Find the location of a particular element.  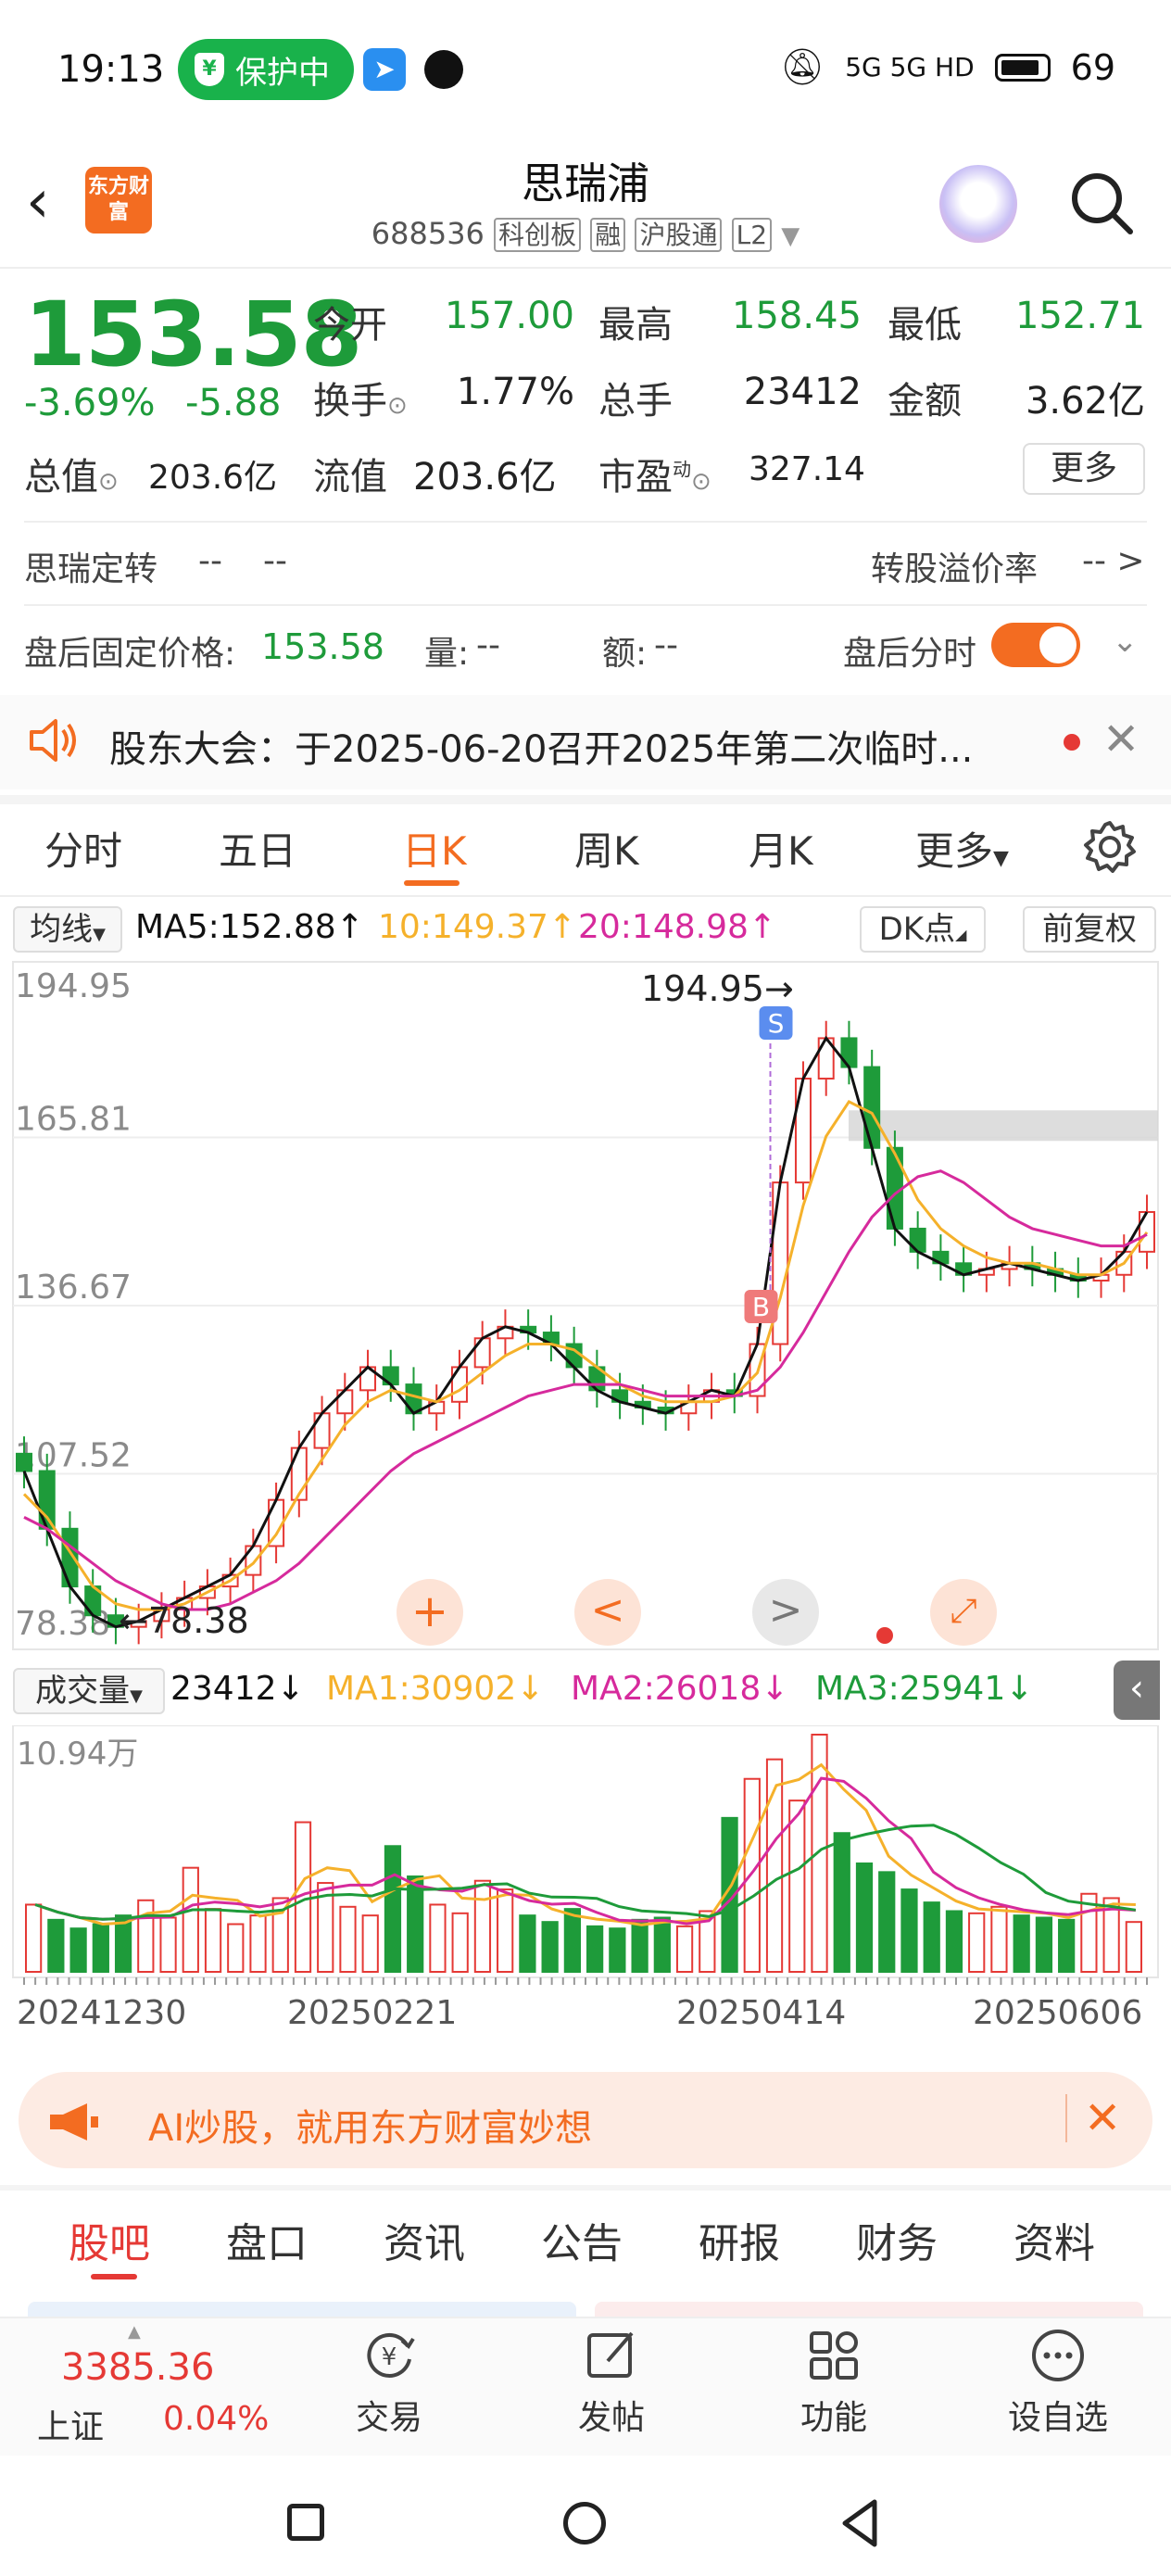

tag-connect: 沪股通 is located at coordinates (679, 235).